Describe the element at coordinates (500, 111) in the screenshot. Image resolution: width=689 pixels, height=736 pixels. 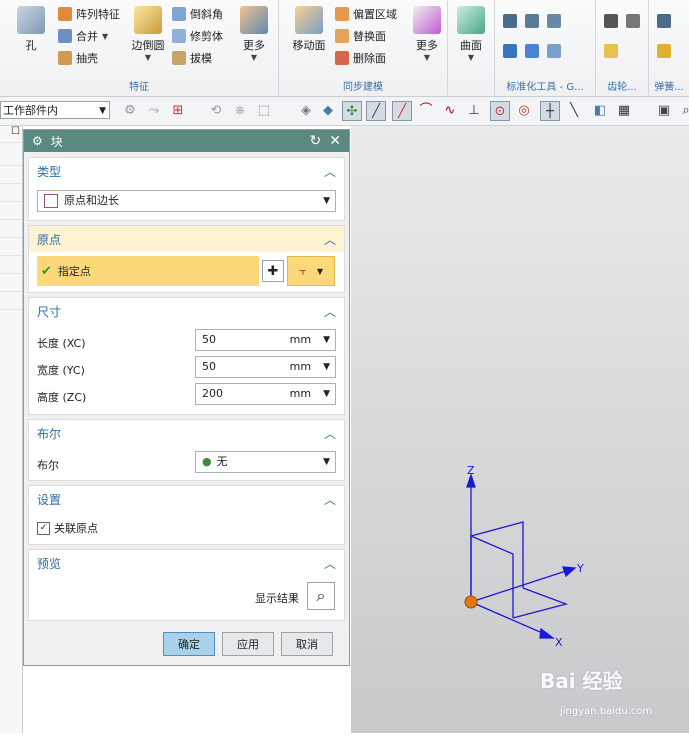
I see `center-snap-icon: ⊙` at that location.